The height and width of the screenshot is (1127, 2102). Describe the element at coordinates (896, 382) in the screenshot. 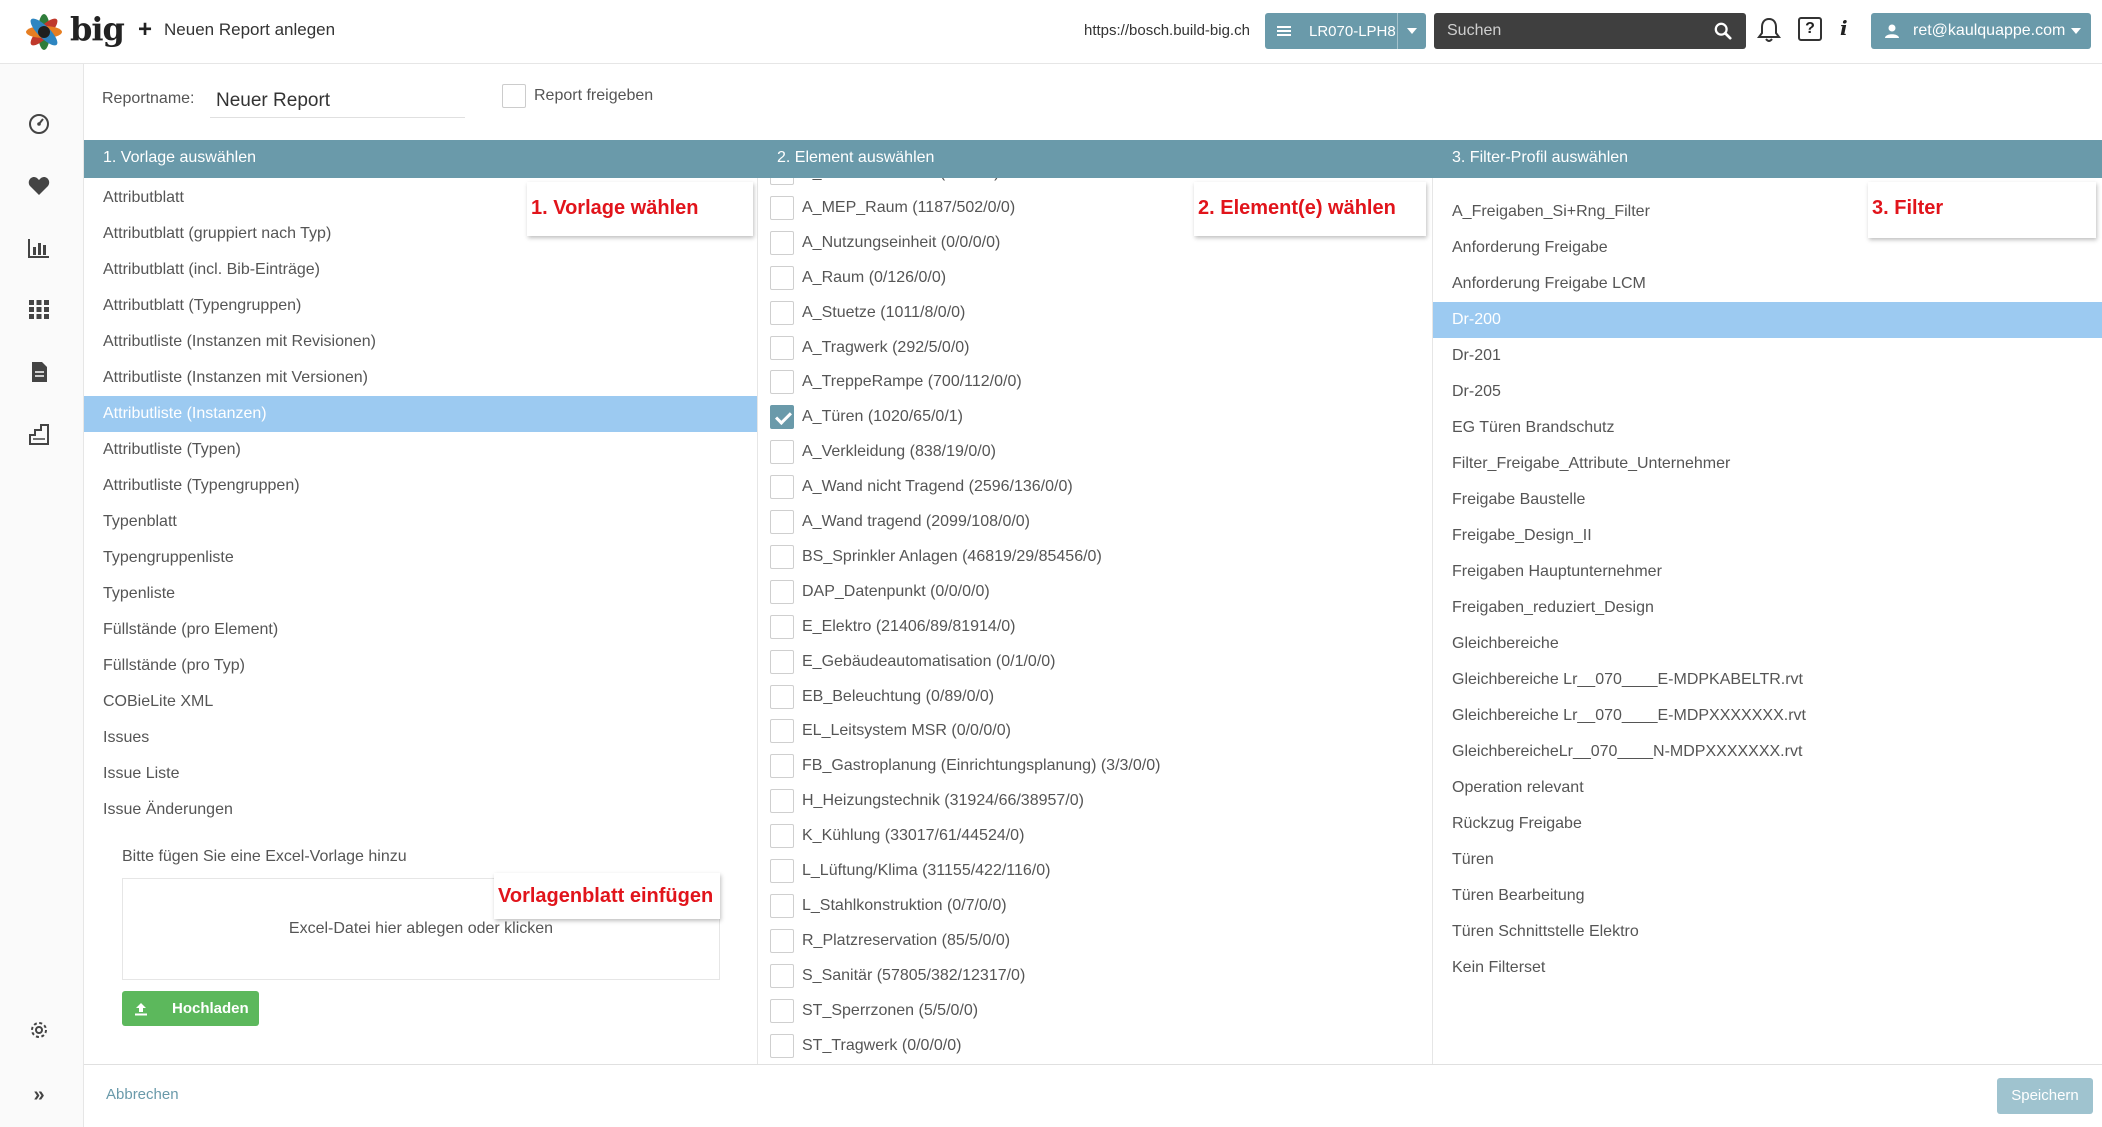

I see `element-row: A_TreppeRampe (700/112/0/0)` at that location.